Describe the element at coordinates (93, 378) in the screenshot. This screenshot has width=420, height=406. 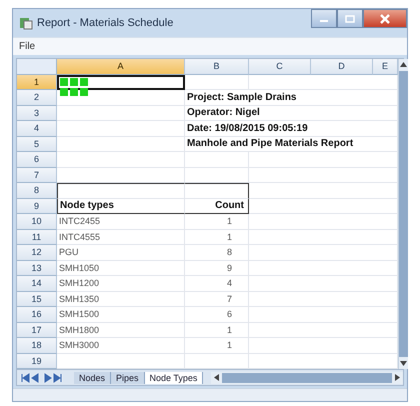
I see `sheet-tab: Nodes` at that location.